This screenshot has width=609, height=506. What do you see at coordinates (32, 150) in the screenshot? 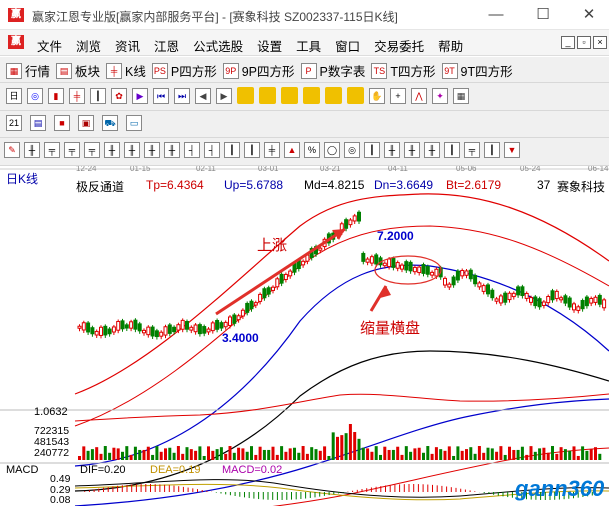
I see `grid-lines-icon: ╫` at bounding box center [32, 150].